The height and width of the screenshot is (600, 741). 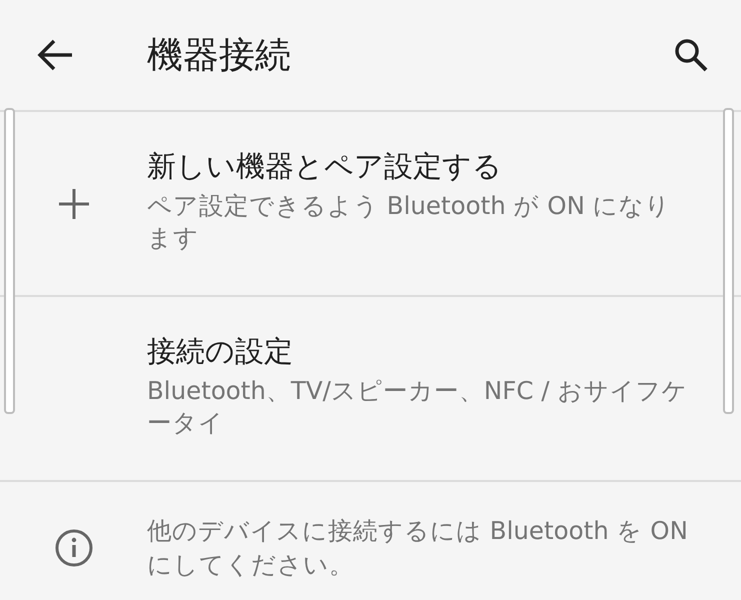 I want to click on search-icon, so click(x=691, y=55).